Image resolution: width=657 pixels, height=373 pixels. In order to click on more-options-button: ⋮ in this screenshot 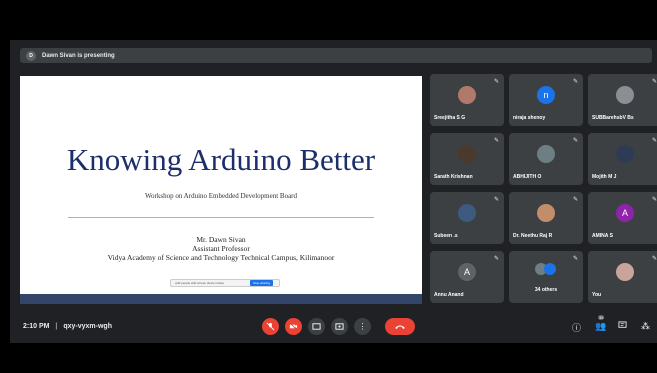, I will do `click(362, 326)`.